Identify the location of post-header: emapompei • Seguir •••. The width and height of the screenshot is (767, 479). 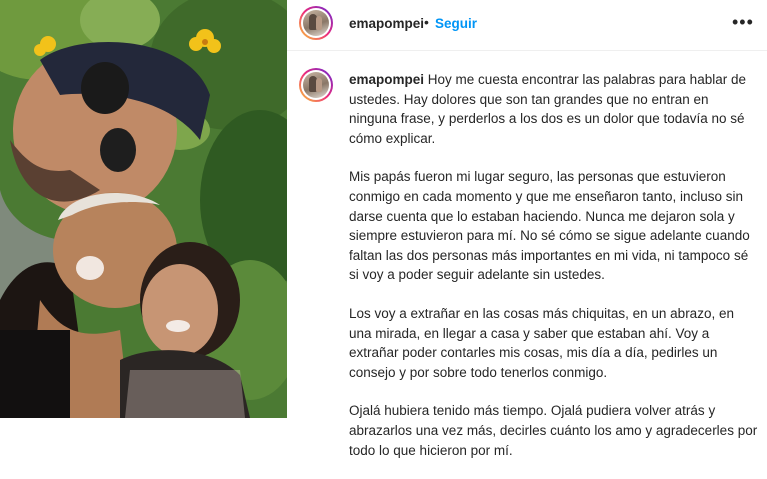
(527, 25).